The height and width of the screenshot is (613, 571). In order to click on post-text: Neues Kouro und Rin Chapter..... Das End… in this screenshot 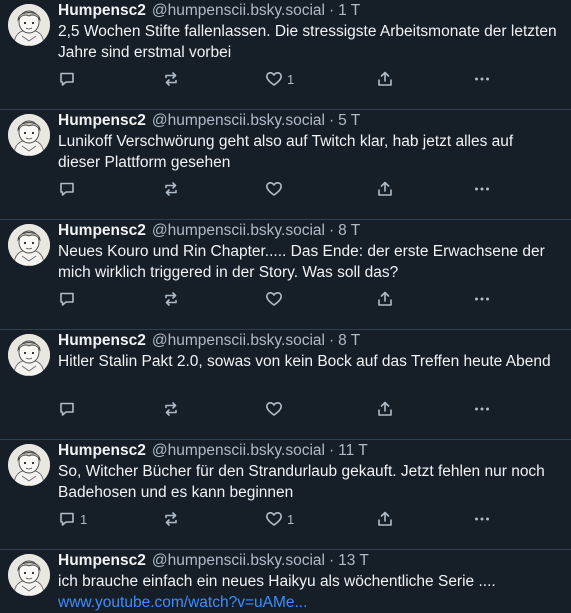, I will do `click(312, 262)`.